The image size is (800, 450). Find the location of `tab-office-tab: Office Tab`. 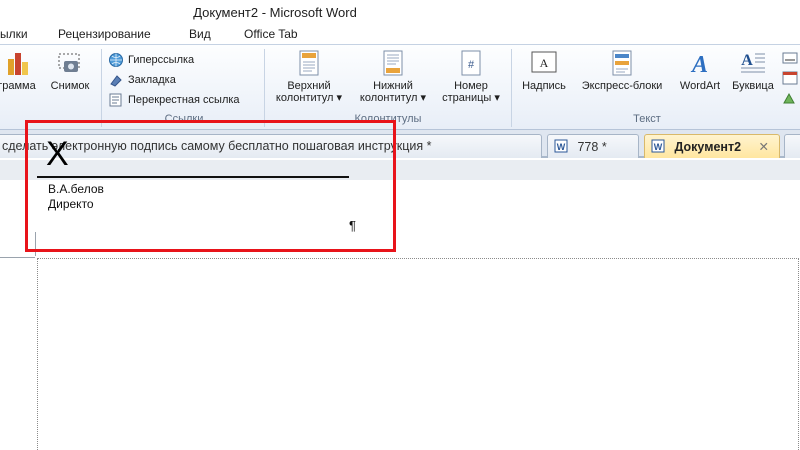

tab-office-tab: Office Tab is located at coordinates (271, 34).